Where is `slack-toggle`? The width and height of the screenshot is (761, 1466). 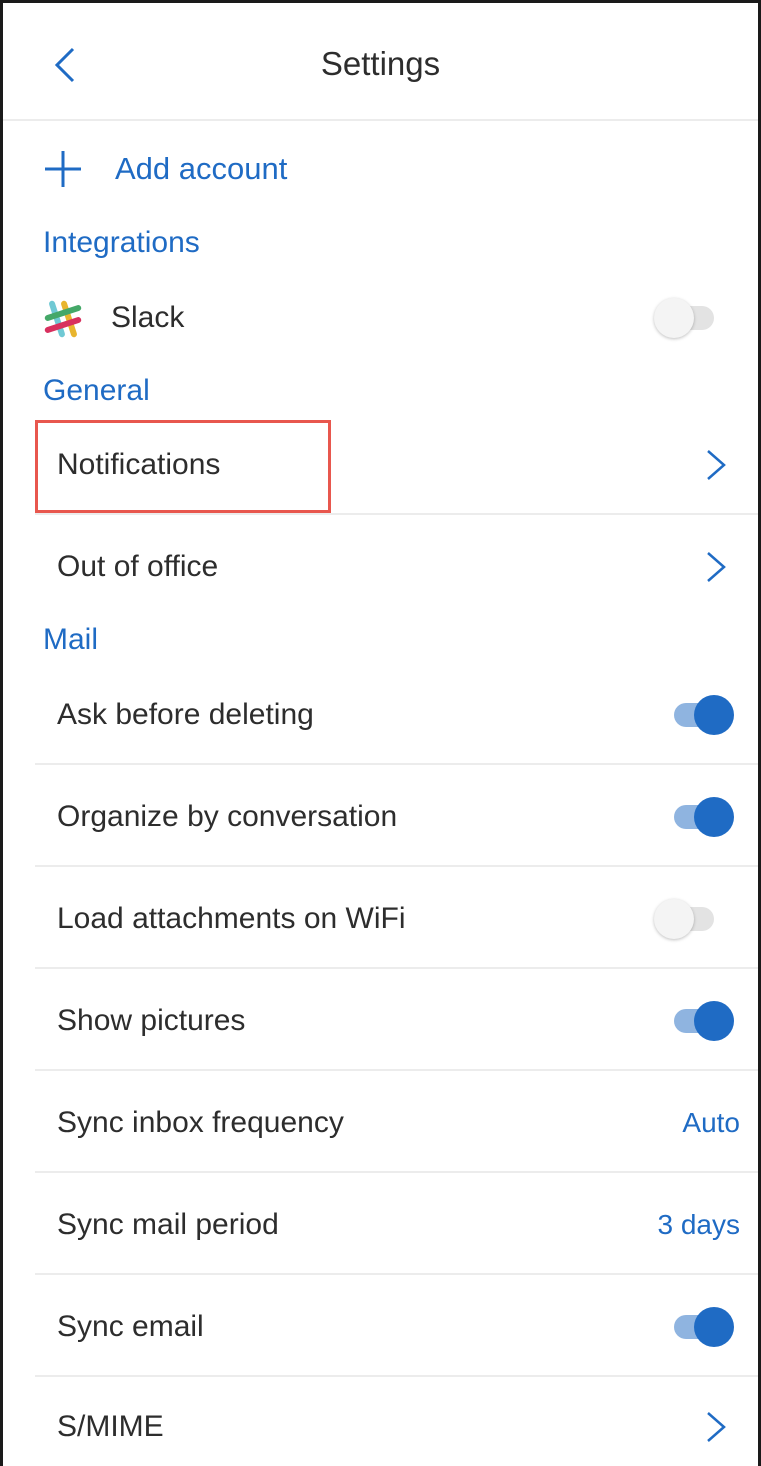
slack-toggle is located at coordinates (686, 318).